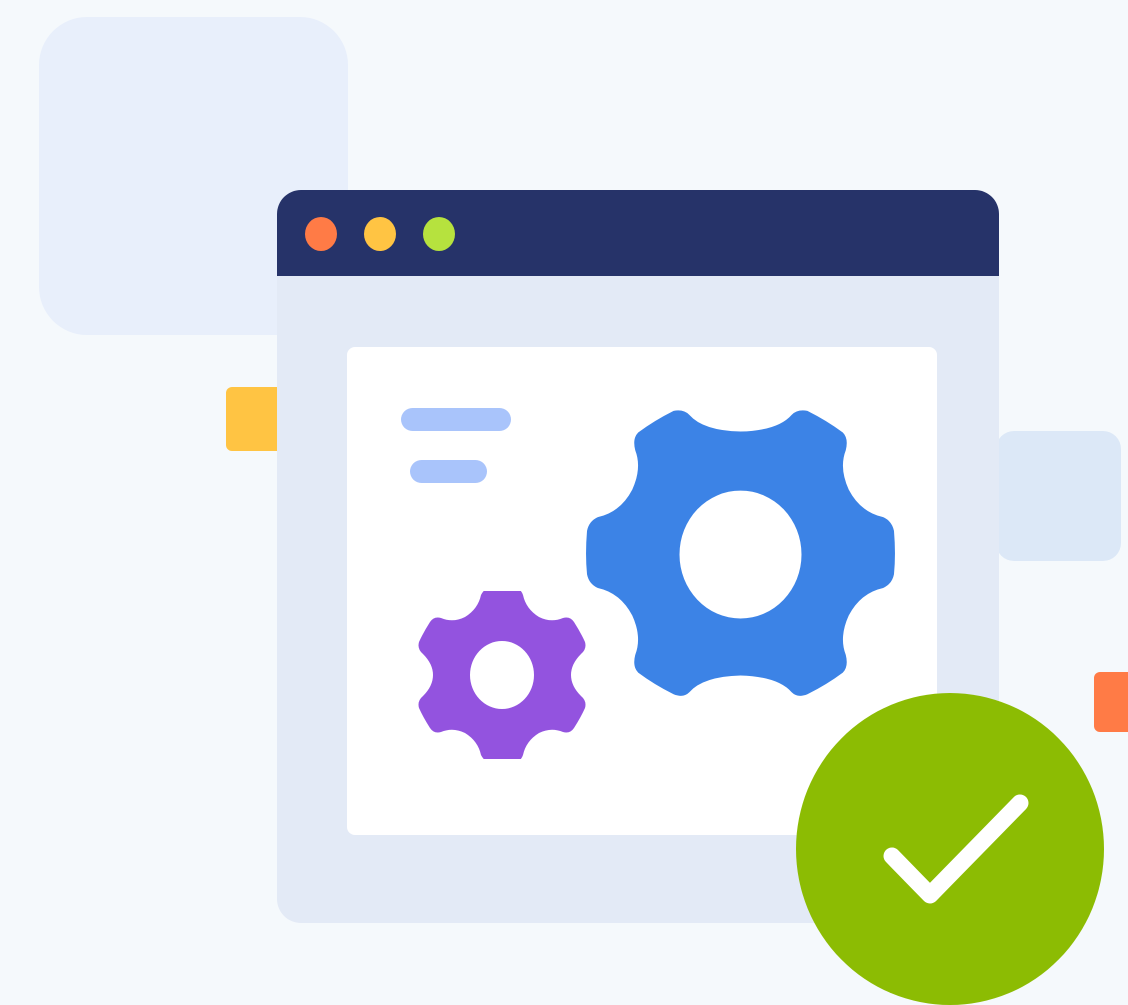  Describe the element at coordinates (638, 233) in the screenshot. I see `window-titlebar` at that location.